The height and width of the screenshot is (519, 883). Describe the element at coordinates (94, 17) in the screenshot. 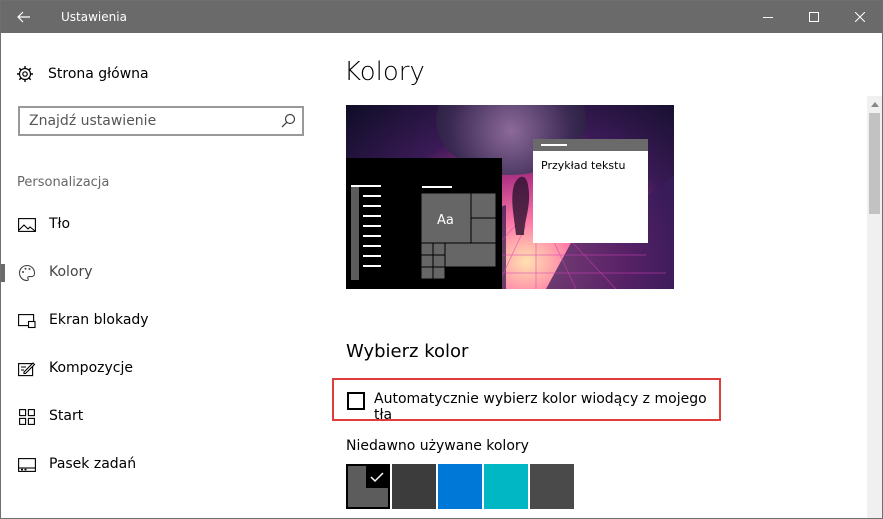

I see `window-title: Ustawienia` at that location.